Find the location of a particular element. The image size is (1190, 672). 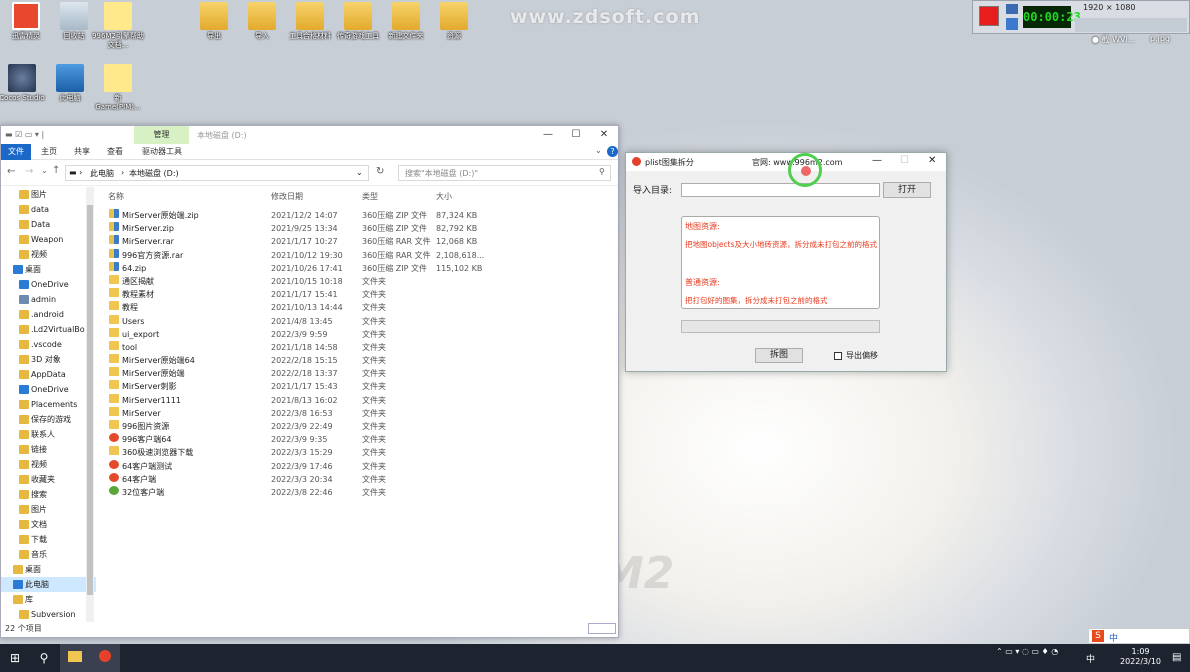

nav-scrollbar is located at coordinates (90, 404).